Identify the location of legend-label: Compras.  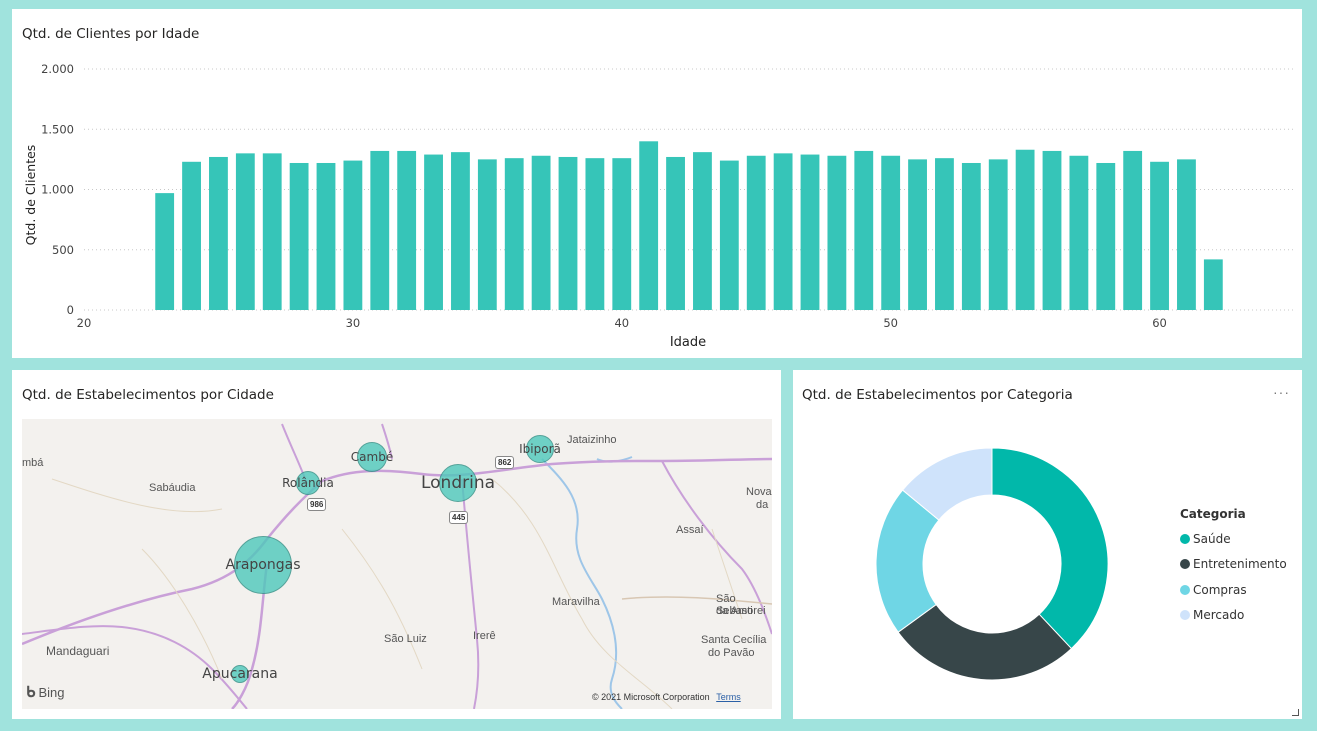
(1220, 589).